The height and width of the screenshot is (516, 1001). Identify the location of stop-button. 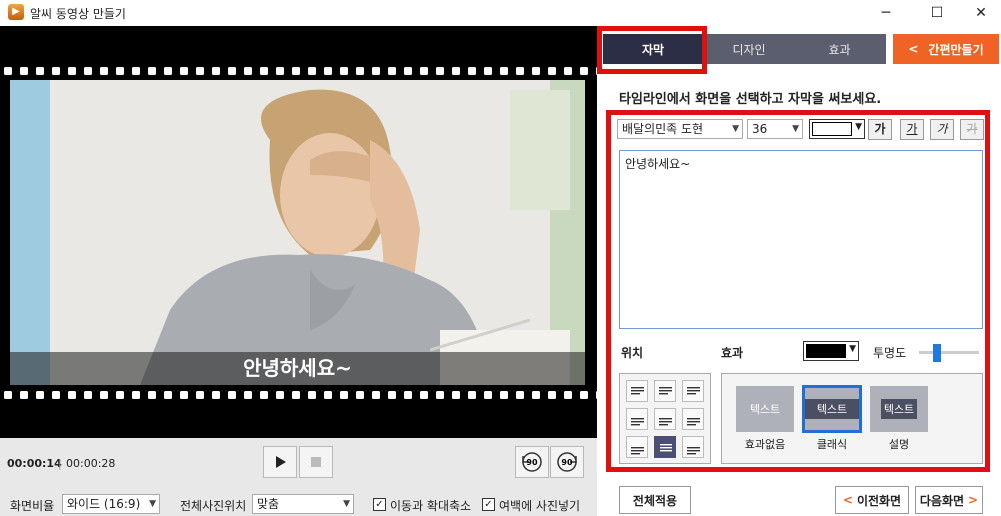
(316, 462).